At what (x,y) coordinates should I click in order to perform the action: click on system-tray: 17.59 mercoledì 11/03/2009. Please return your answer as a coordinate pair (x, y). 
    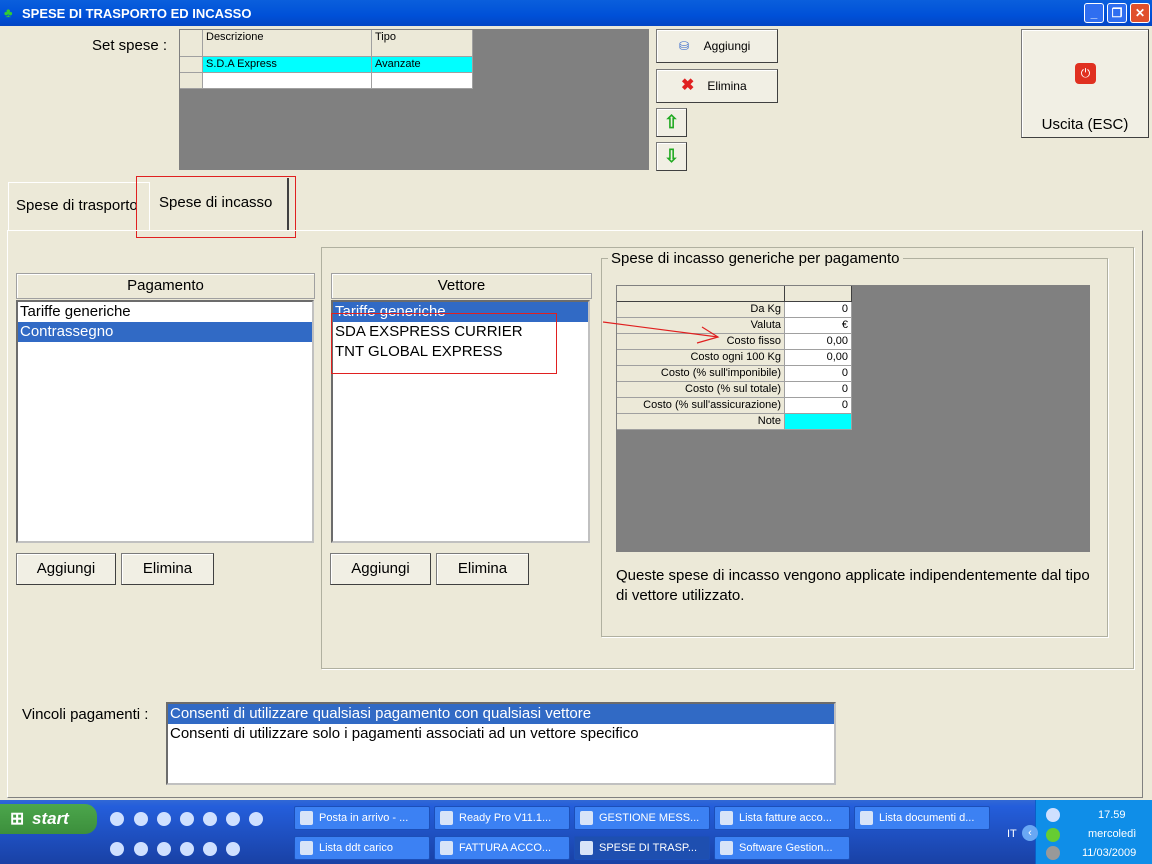
    Looking at the image, I should click on (1093, 832).